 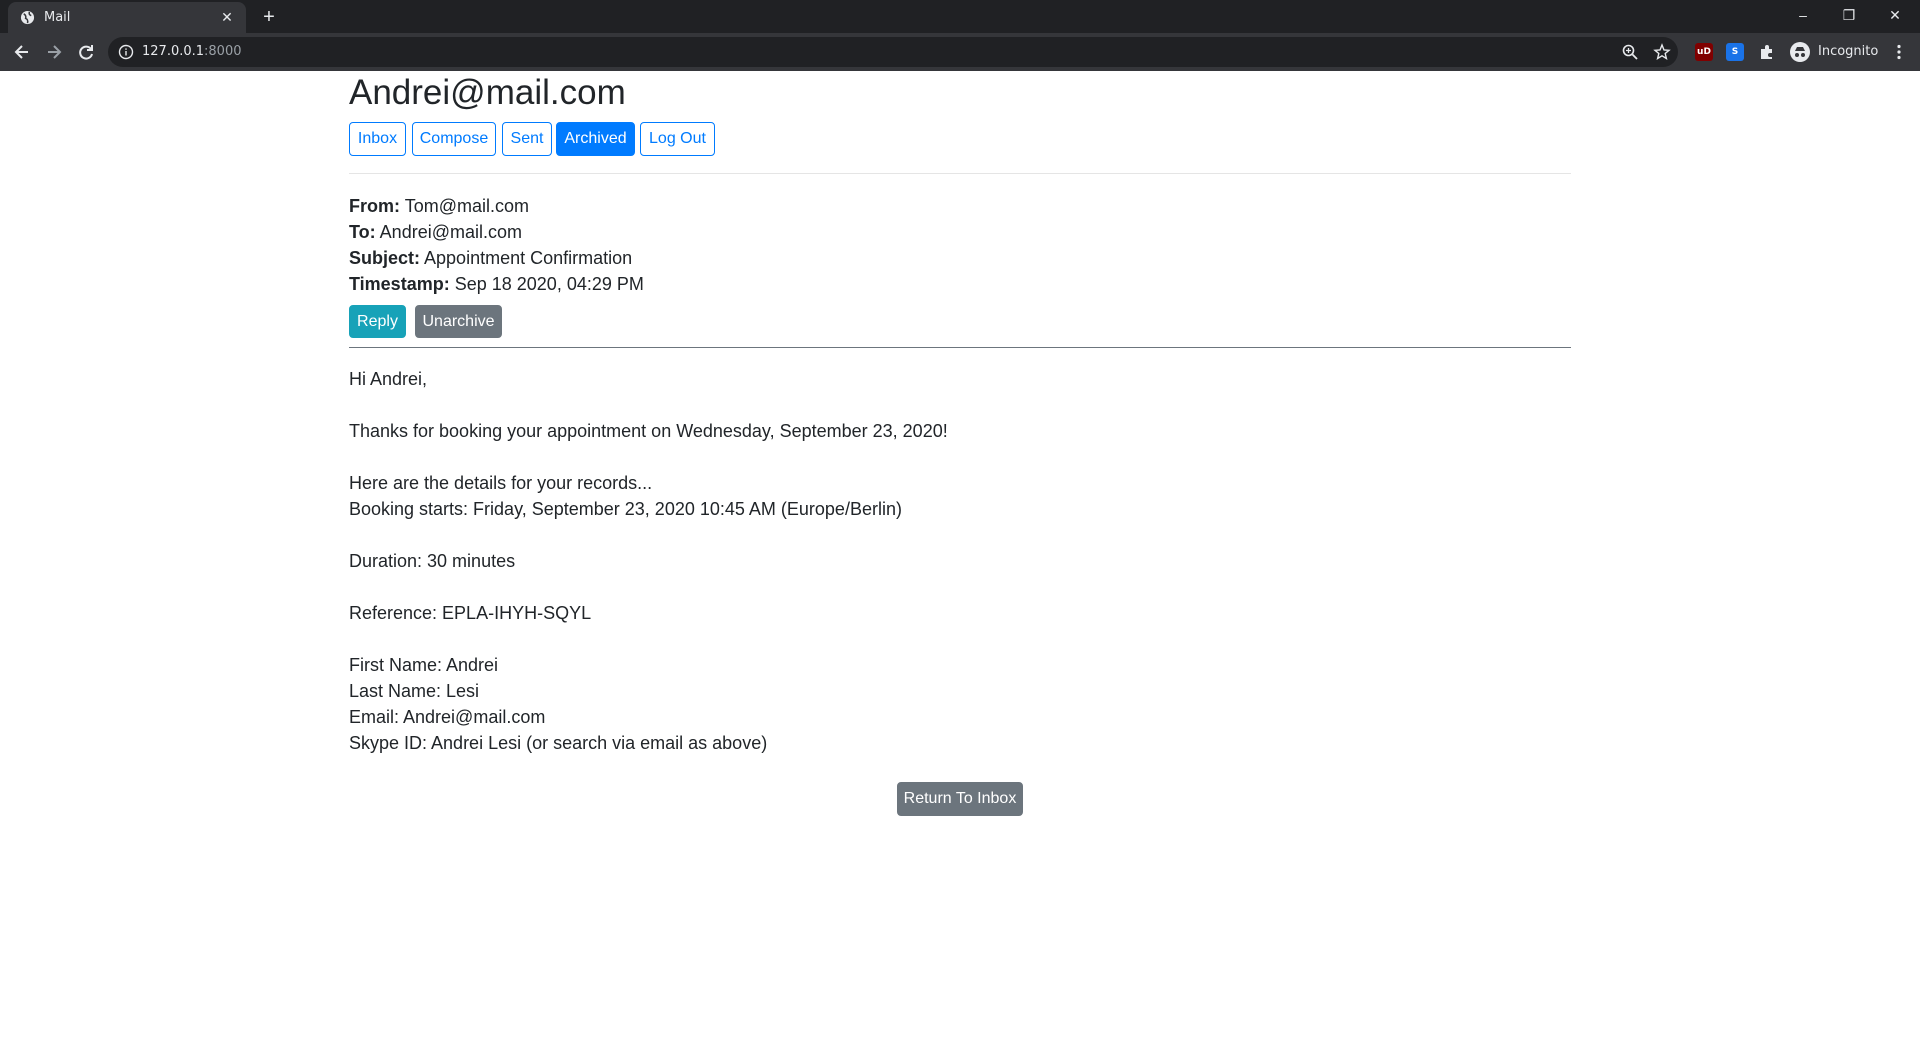 I want to click on reload-icon, so click(x=86, y=52).